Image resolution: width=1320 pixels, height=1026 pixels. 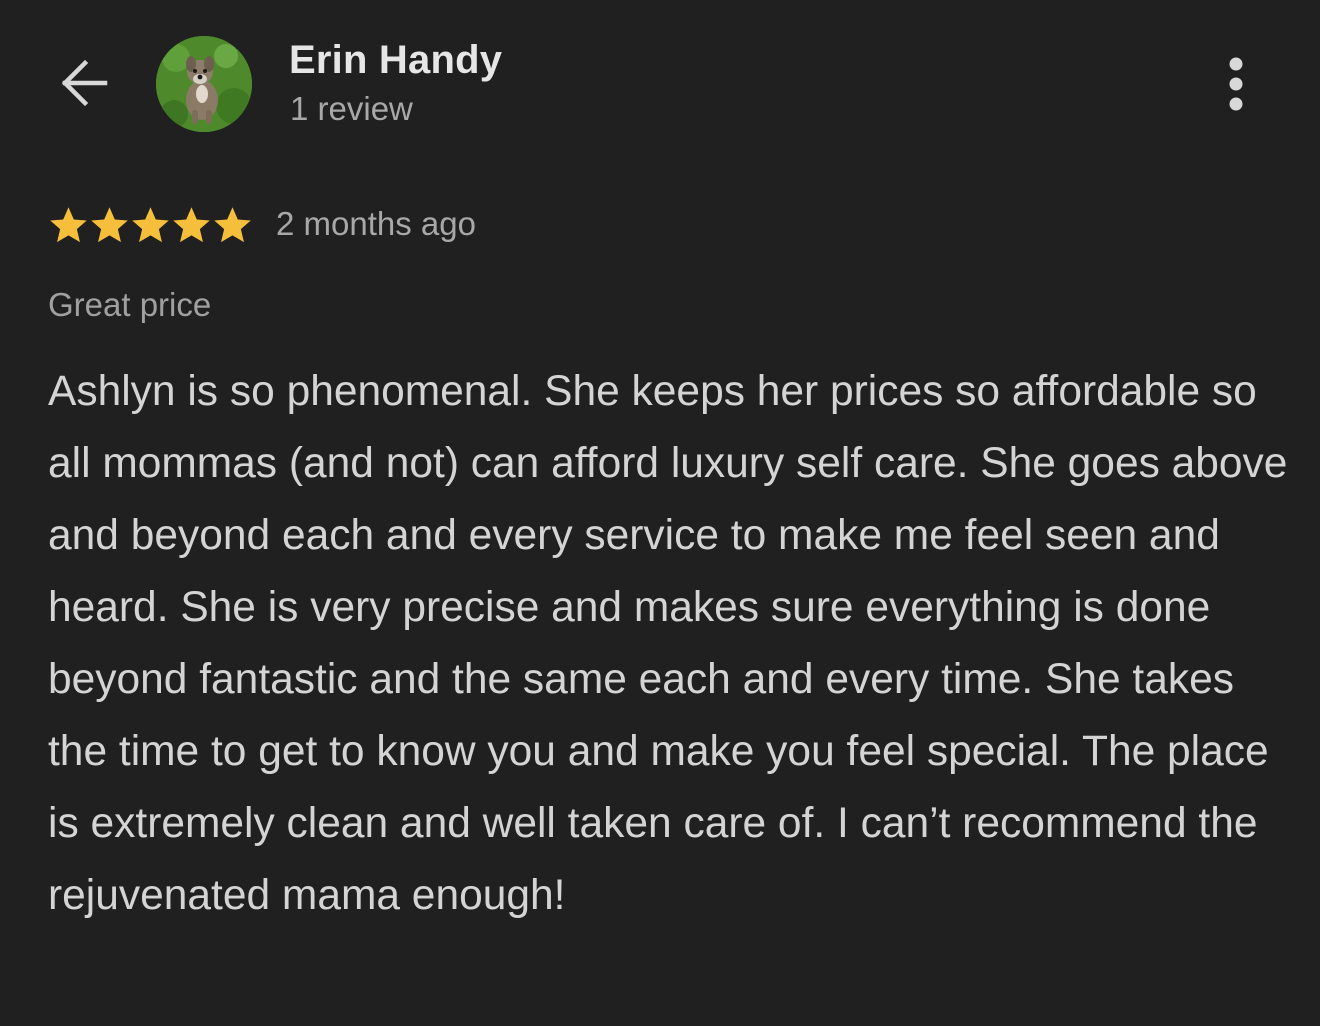 I want to click on review-date: 2 months ago, so click(x=376, y=223).